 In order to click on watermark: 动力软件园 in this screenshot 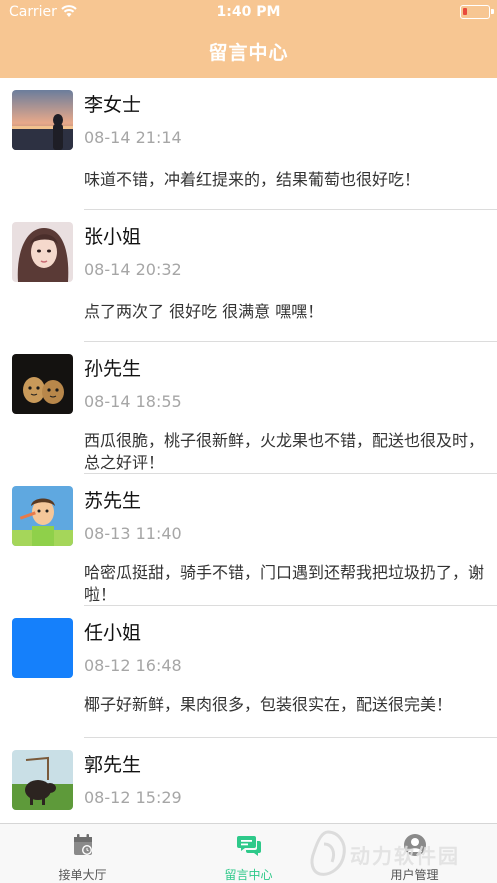, I will do `click(401, 853)`.